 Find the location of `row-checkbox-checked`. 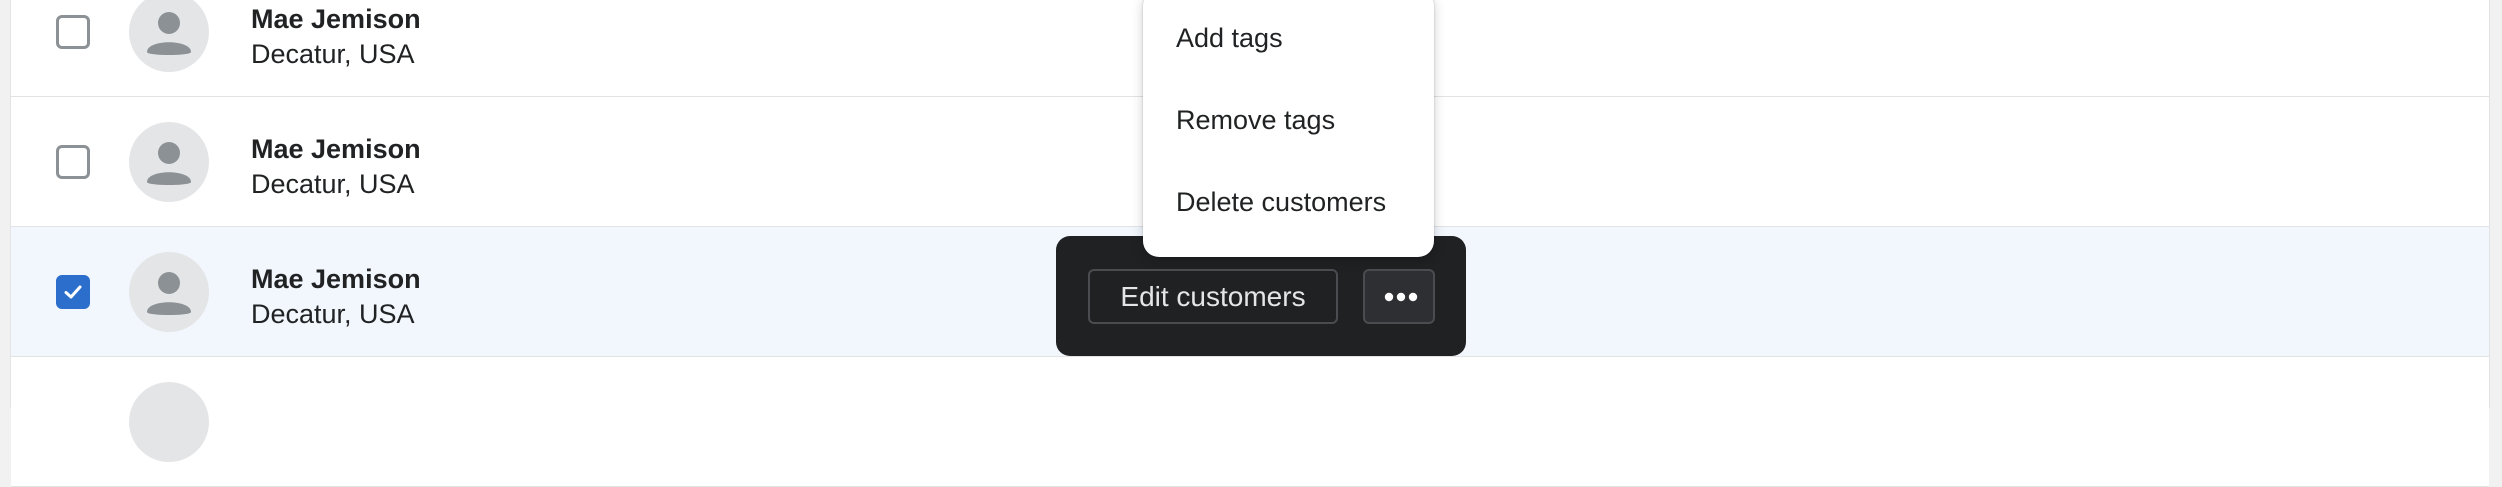

row-checkbox-checked is located at coordinates (73, 292).